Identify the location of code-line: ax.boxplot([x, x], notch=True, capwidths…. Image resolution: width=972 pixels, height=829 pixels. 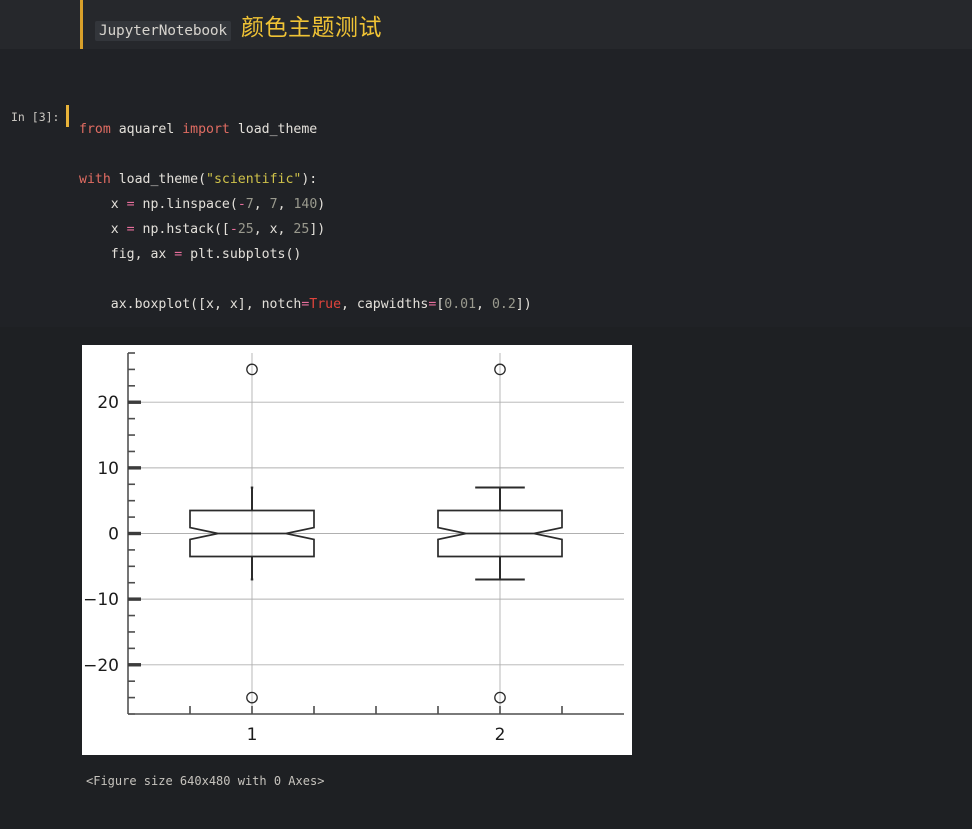
(525, 304).